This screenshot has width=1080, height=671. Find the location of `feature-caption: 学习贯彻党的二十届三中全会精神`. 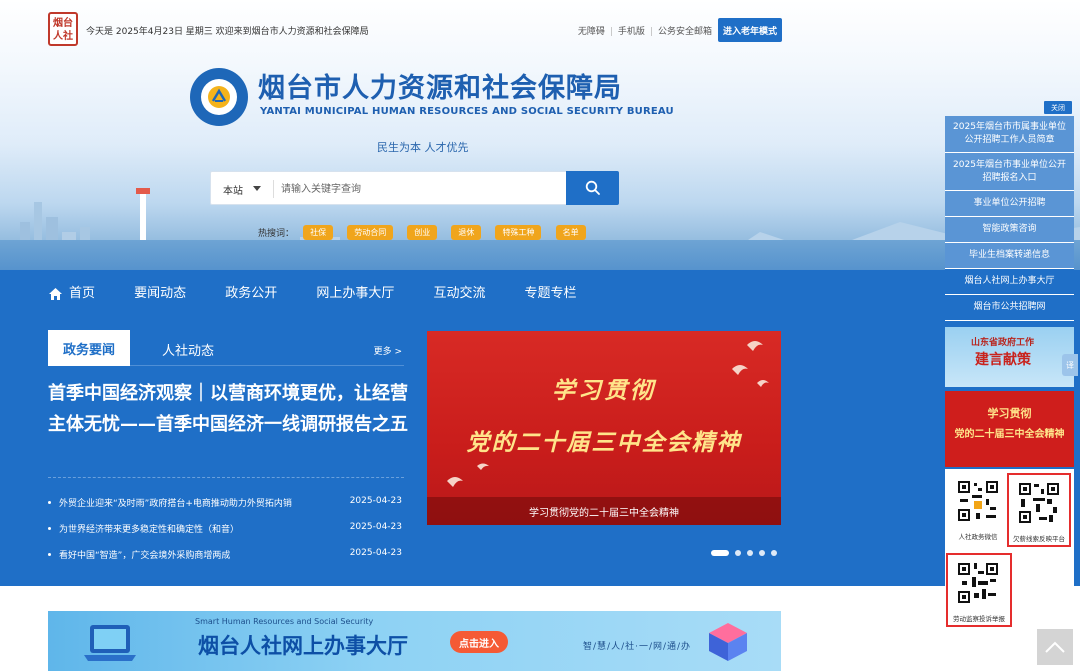

feature-caption: 学习贯彻党的二十届三中全会精神 is located at coordinates (604, 511).